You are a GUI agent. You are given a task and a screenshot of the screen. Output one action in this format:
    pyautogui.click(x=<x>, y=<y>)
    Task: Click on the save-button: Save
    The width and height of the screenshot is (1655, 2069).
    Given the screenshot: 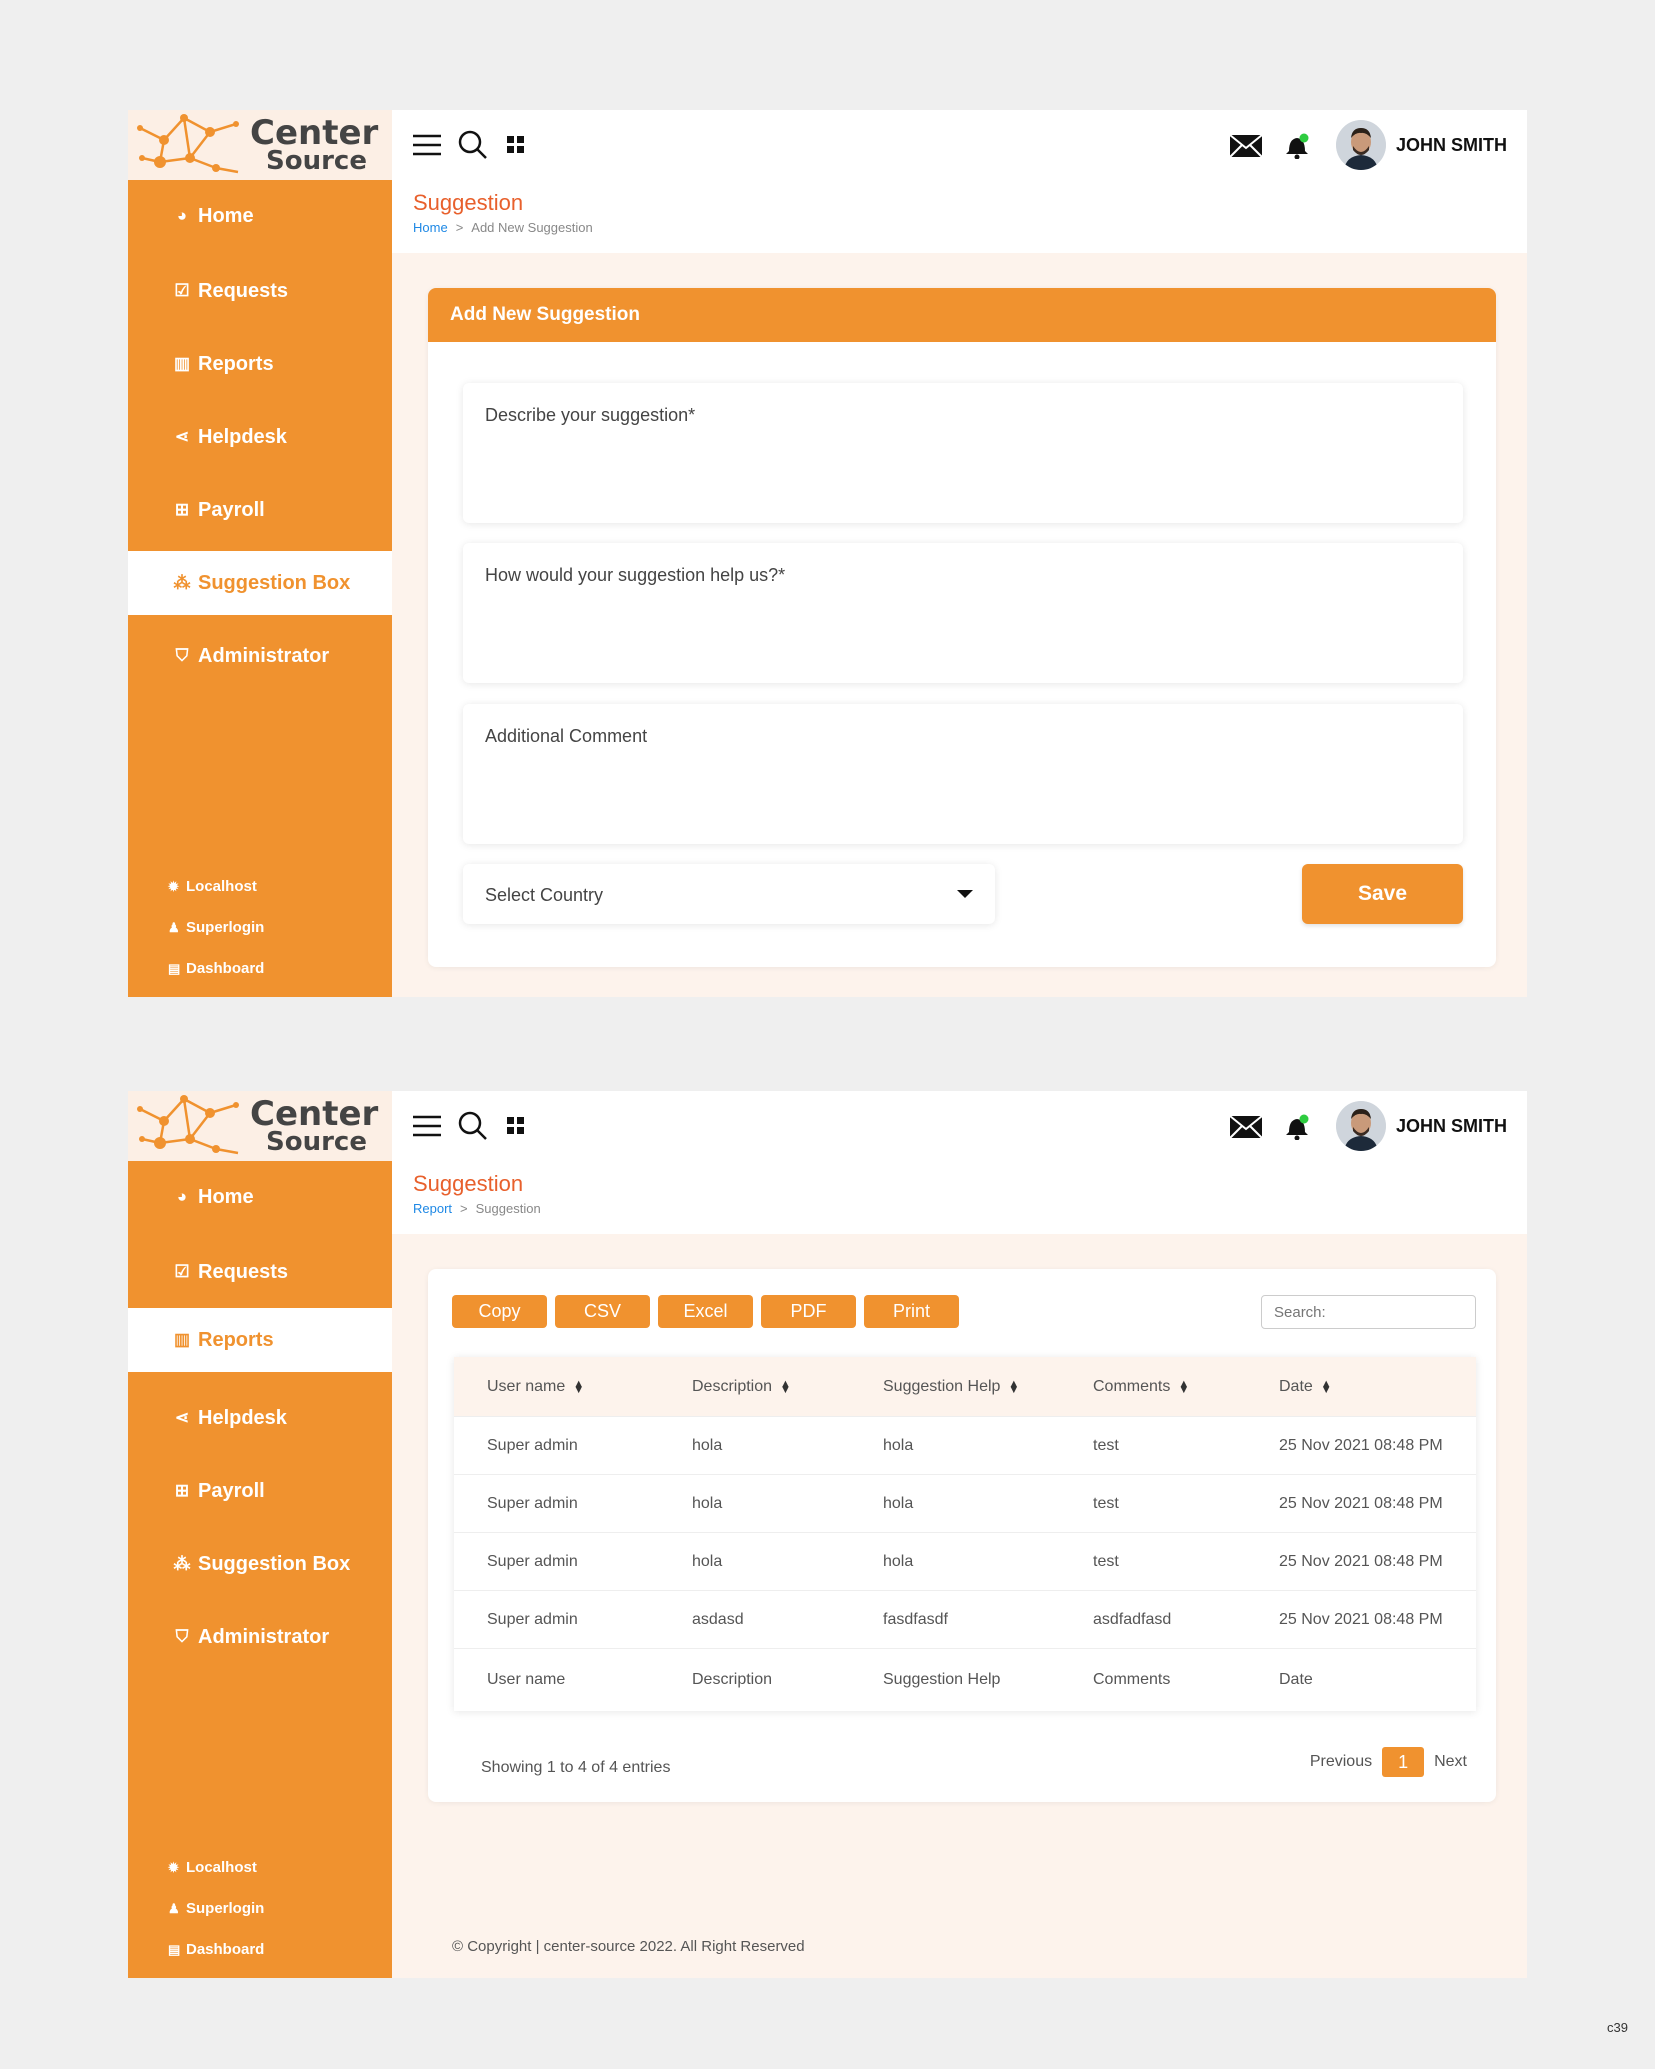 What is the action you would take?
    pyautogui.click(x=1382, y=894)
    